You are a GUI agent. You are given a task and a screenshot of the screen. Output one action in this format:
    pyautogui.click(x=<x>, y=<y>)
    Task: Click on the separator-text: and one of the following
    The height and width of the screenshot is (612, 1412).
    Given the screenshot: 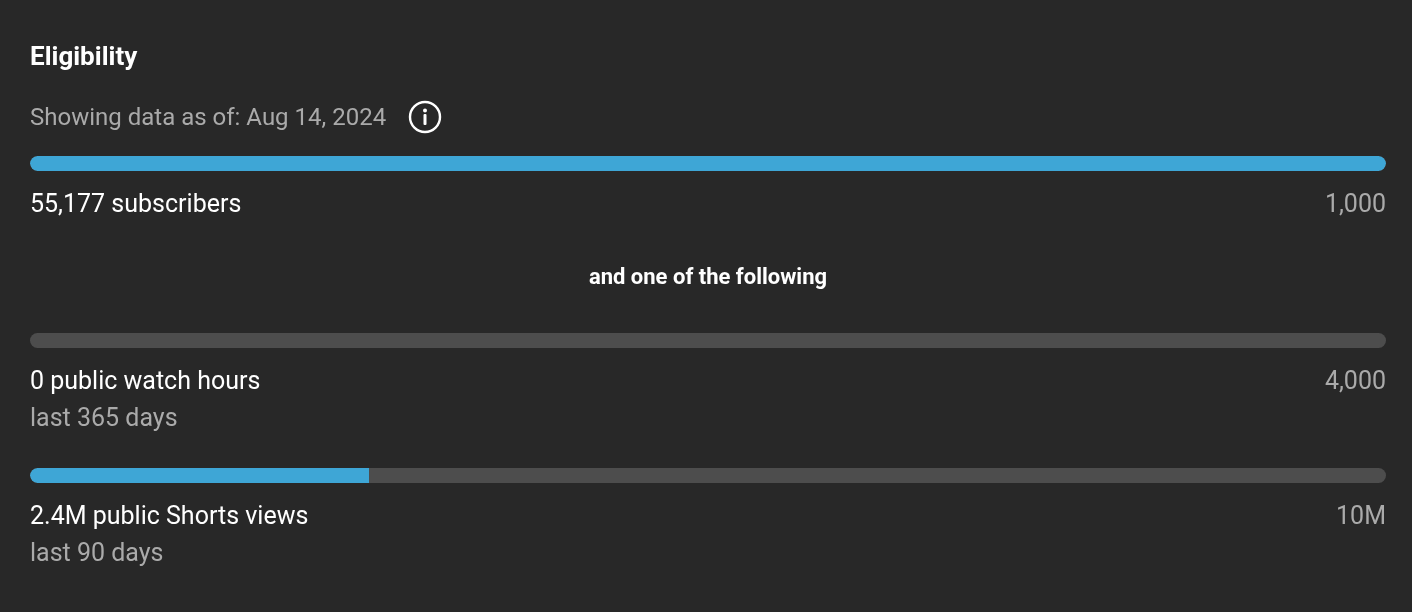 What is the action you would take?
    pyautogui.click(x=708, y=277)
    